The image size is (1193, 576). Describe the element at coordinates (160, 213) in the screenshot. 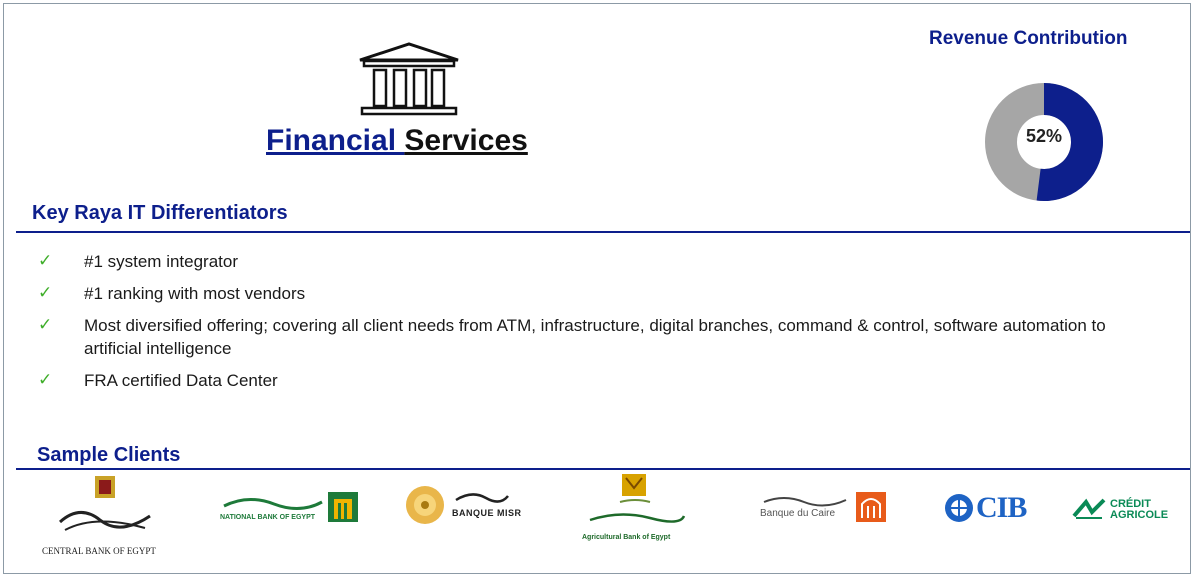

I see `differentiators-heading: Key Raya IT Differentiators` at that location.